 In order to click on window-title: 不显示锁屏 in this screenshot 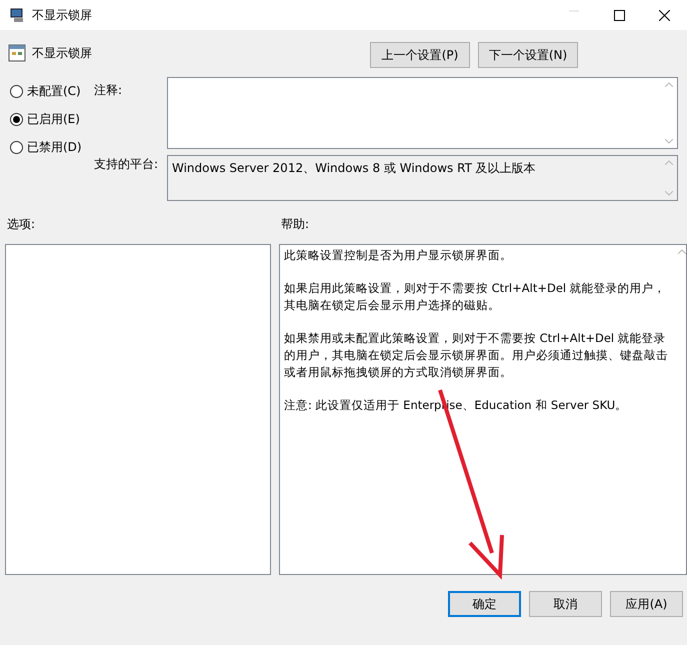, I will do `click(62, 15)`.